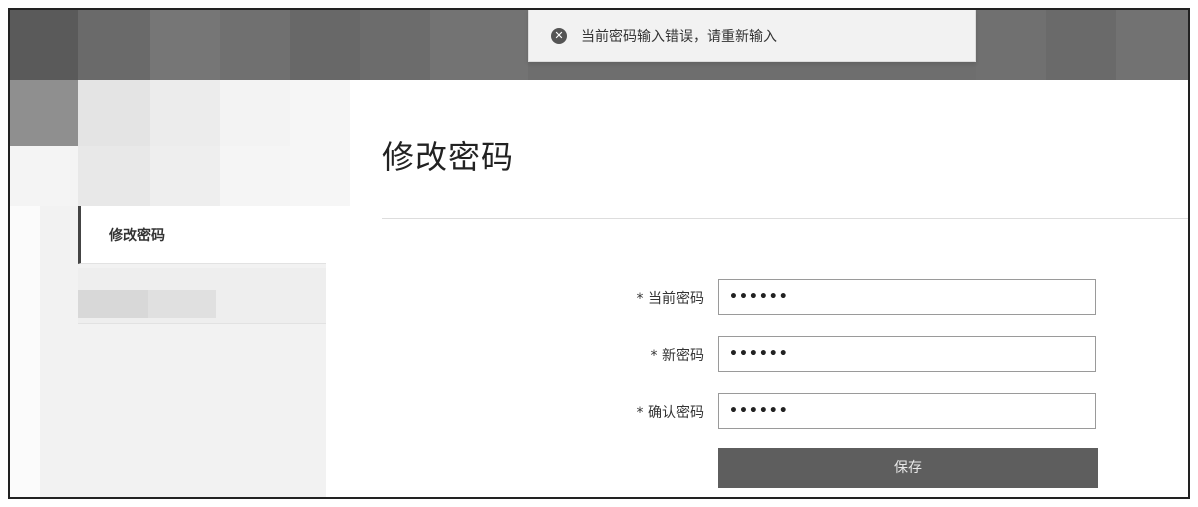  I want to click on error-toast: ✕ 当前密码输入错误，请重新输入, so click(752, 36).